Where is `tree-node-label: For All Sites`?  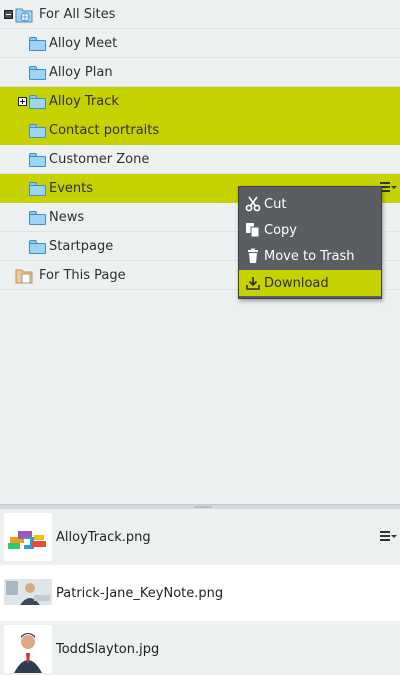
tree-node-label: For All Sites is located at coordinates (77, 14).